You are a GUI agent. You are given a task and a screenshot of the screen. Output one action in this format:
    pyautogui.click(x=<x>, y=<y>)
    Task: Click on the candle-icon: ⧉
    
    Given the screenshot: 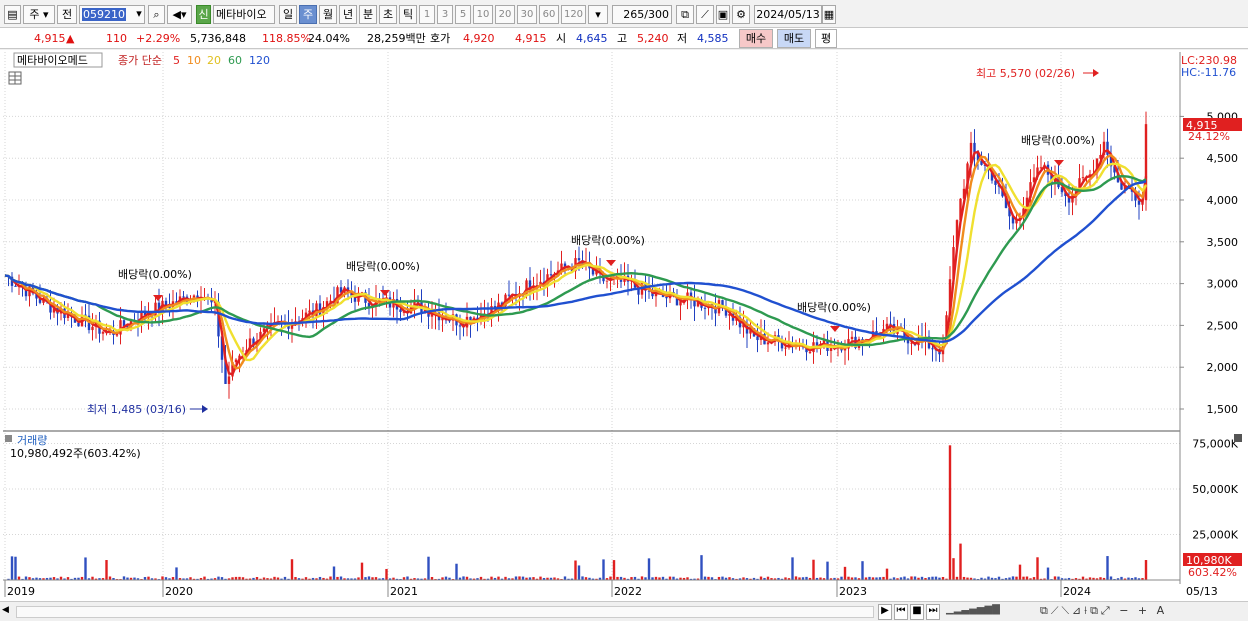 What is the action you would take?
    pyautogui.click(x=685, y=14)
    